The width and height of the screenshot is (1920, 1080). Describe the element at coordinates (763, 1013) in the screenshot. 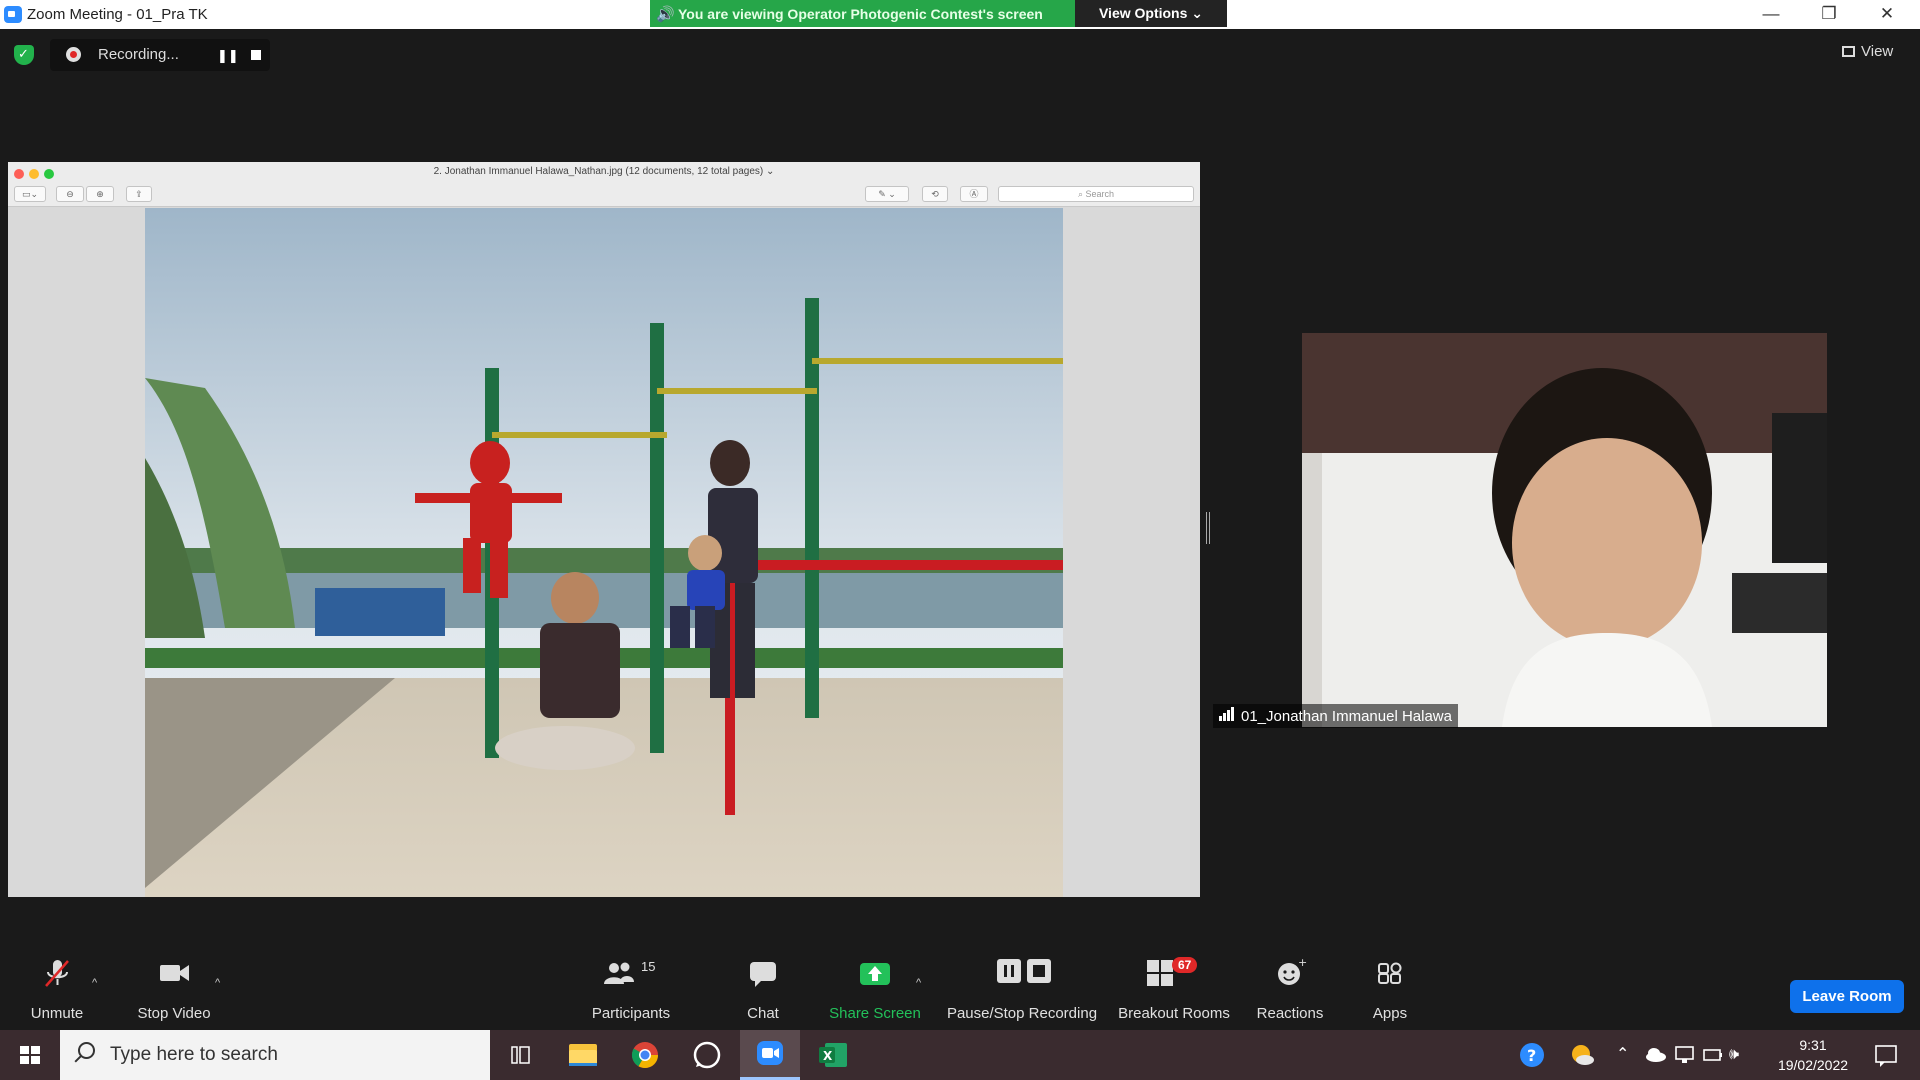

I see `chat-label: Chat` at that location.